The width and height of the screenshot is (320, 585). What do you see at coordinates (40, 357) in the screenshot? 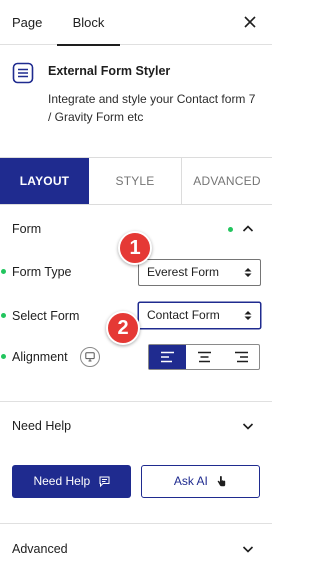
I see `alignment-label: Alignment` at bounding box center [40, 357].